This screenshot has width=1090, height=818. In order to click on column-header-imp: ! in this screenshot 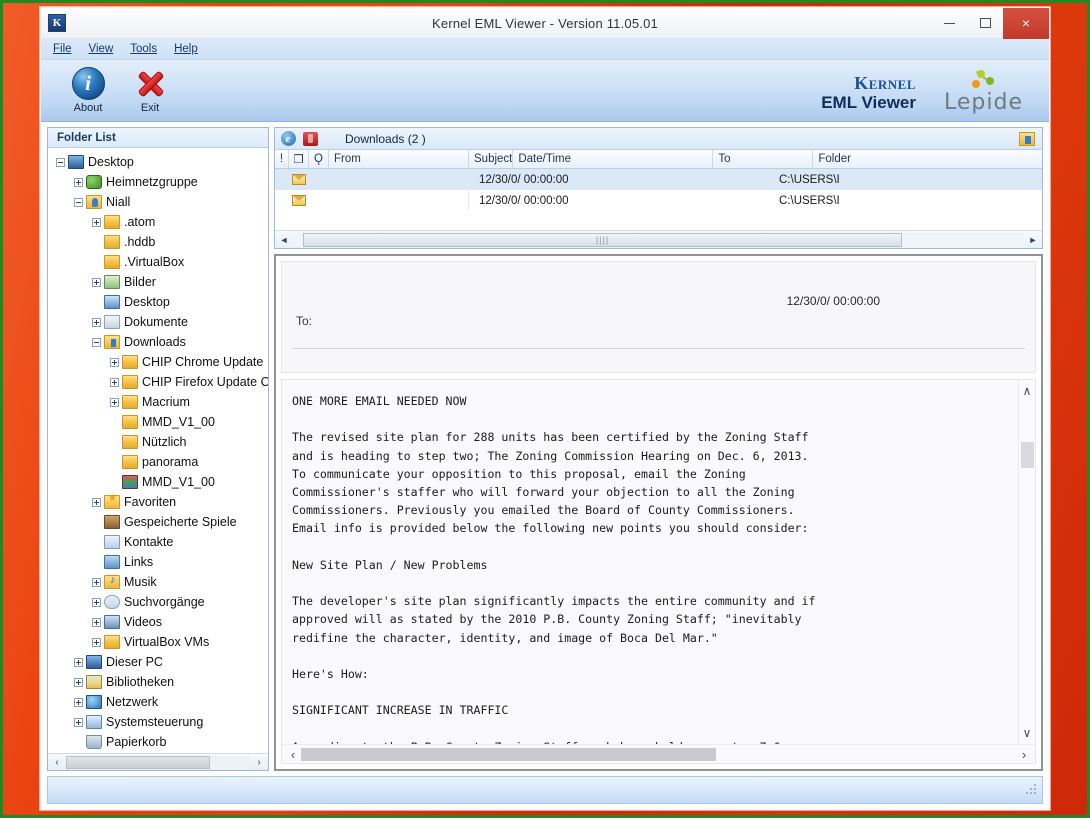, I will do `click(282, 159)`.